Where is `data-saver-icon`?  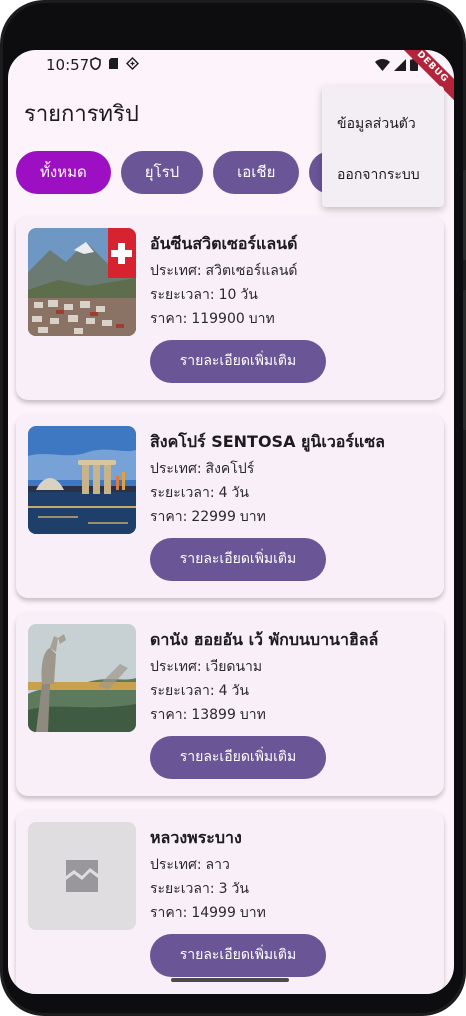
data-saver-icon is located at coordinates (132, 63).